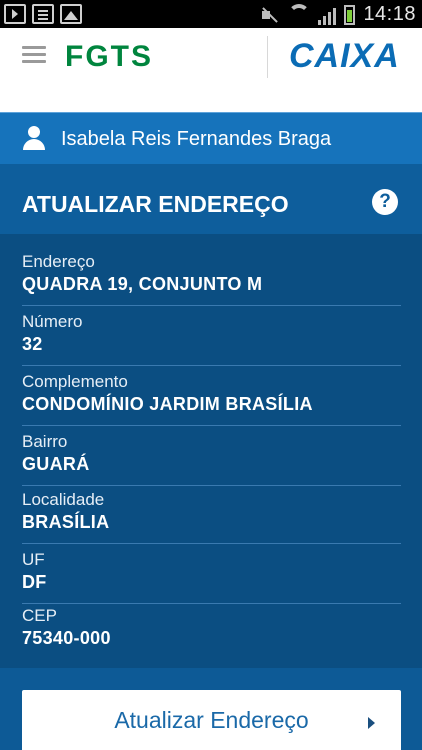 Image resolution: width=422 pixels, height=750 pixels. I want to click on system-icons: 14:18, so click(338, 14).